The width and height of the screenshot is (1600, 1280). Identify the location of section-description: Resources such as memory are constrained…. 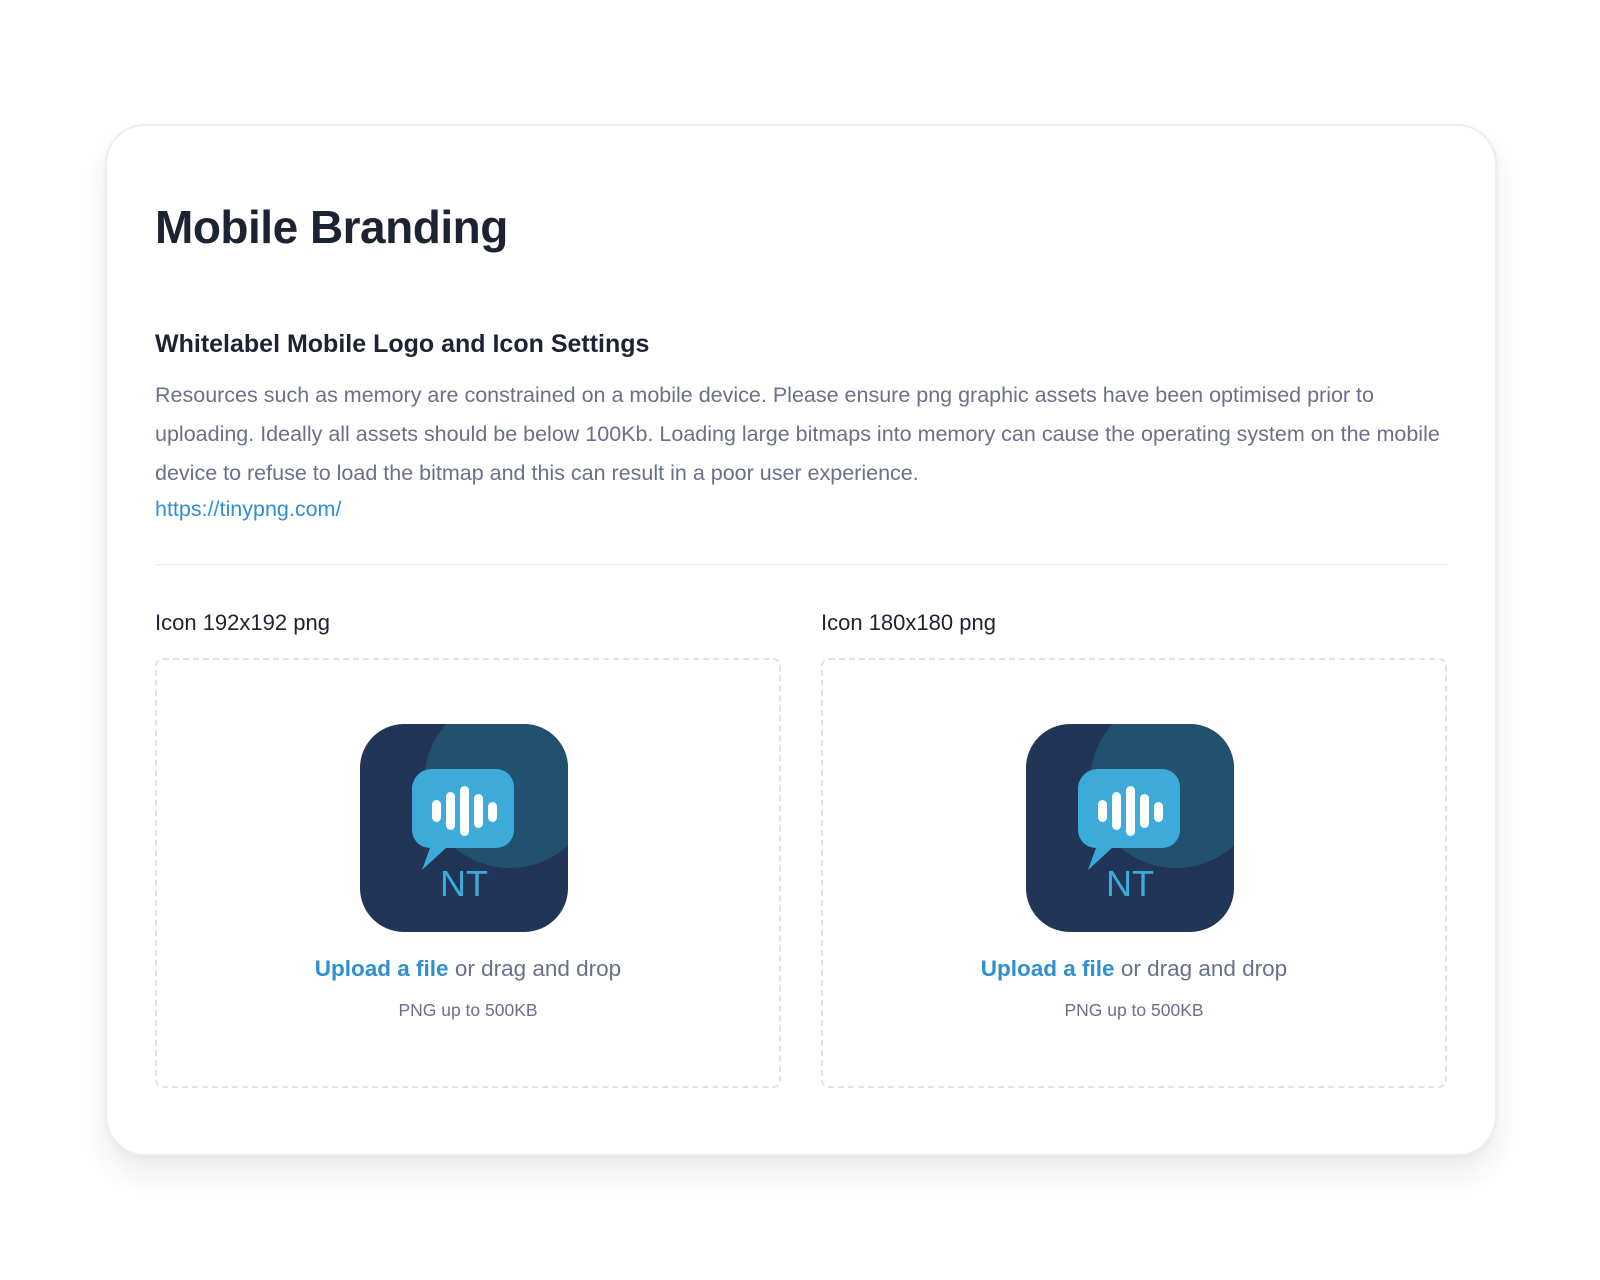
(797, 434).